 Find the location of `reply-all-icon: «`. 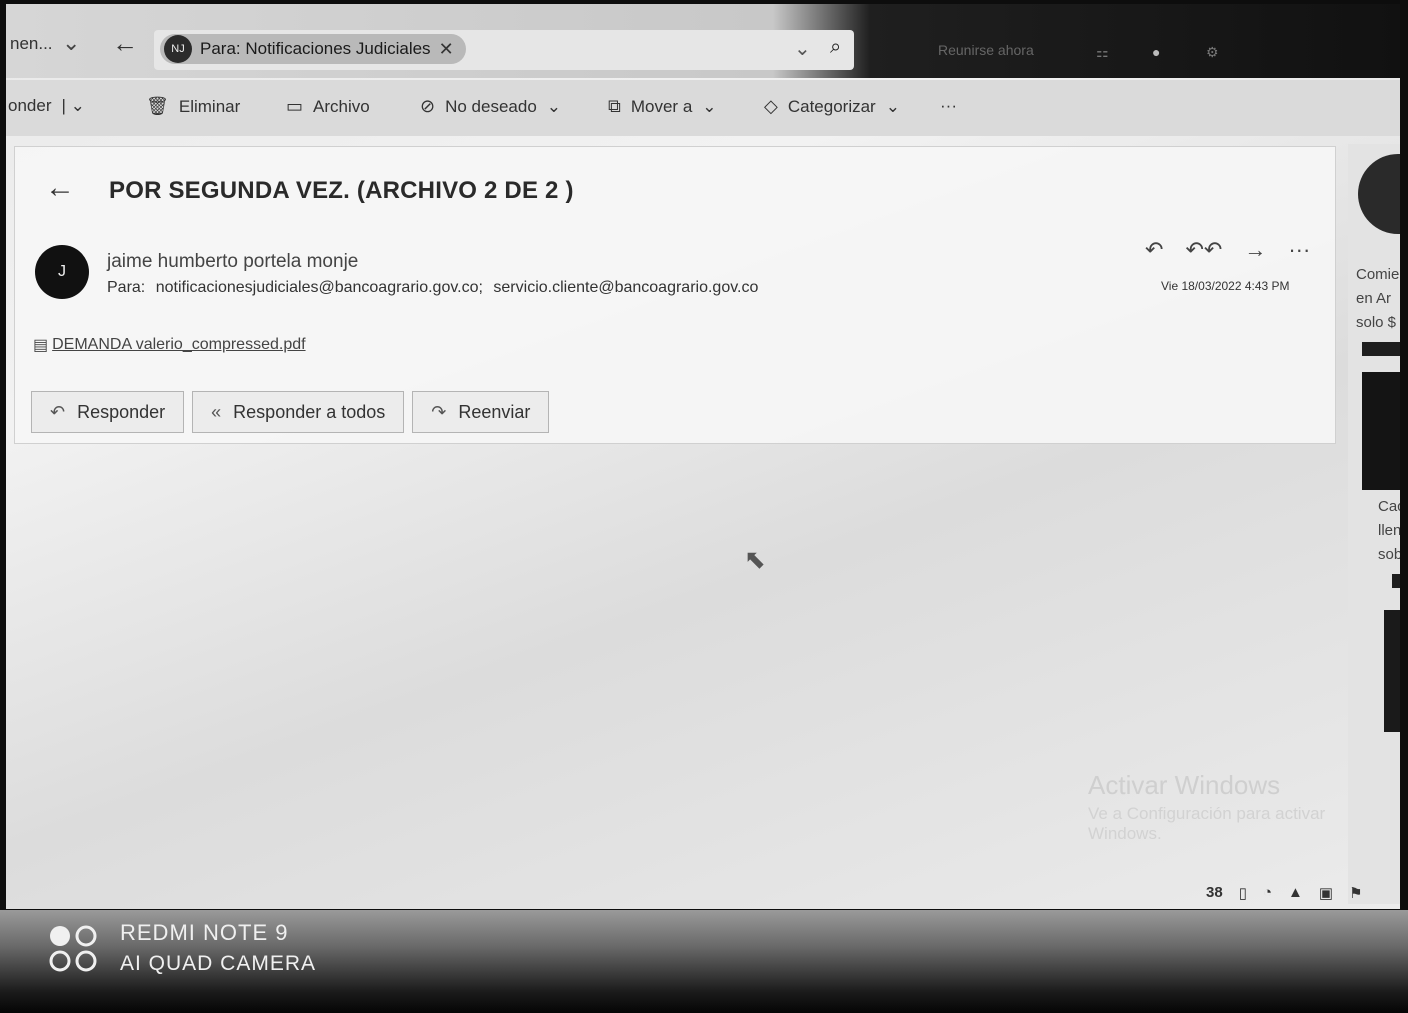

reply-all-icon: « is located at coordinates (216, 411).